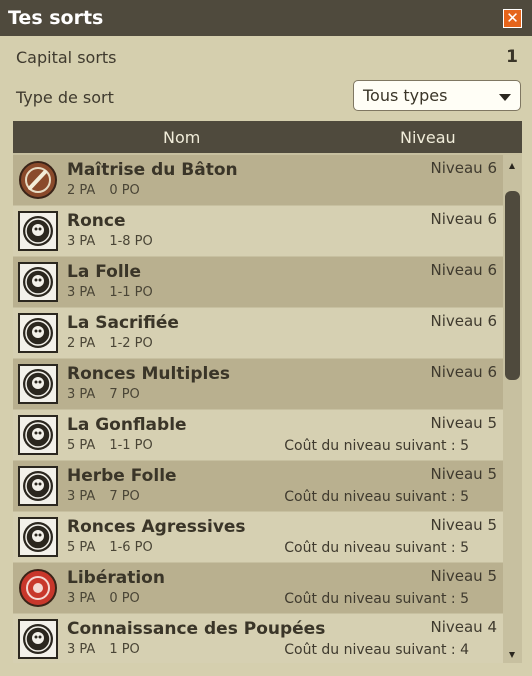 This screenshot has height=676, width=532. I want to click on spell-po: 1-8 PO, so click(131, 241).